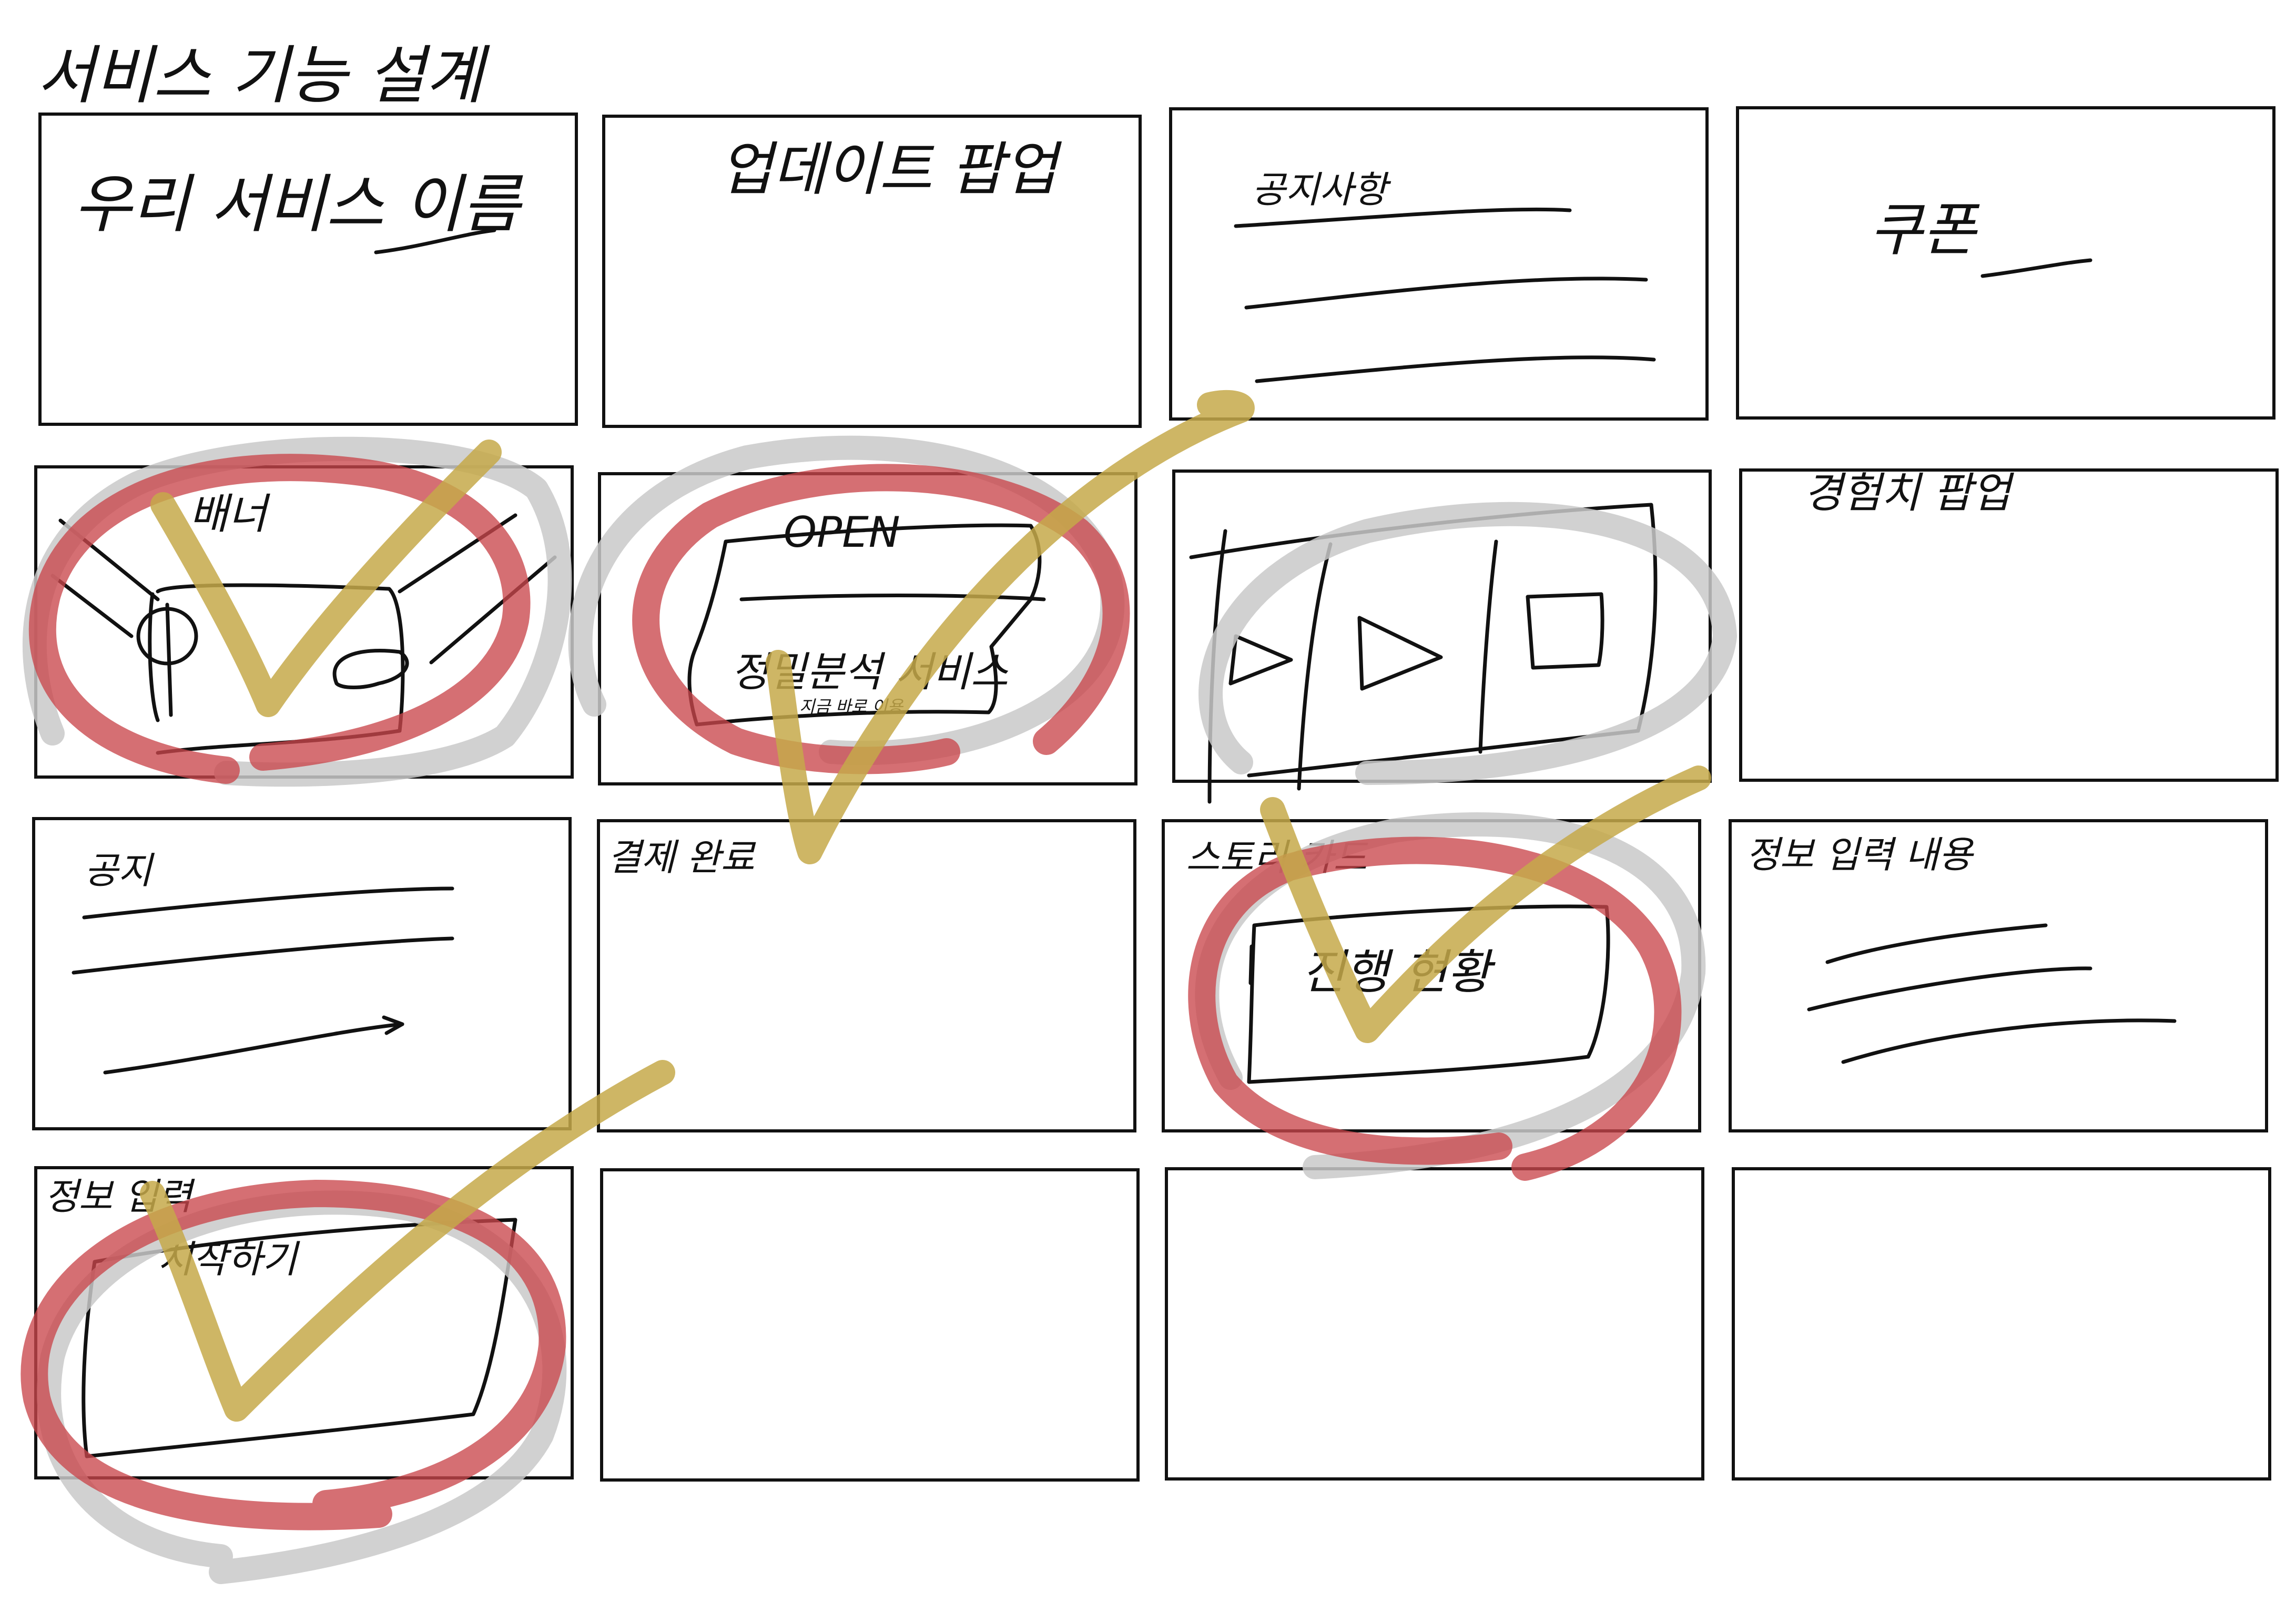 The height and width of the screenshot is (1623, 2296). I want to click on panel-4-frame, so click(2005, 263).